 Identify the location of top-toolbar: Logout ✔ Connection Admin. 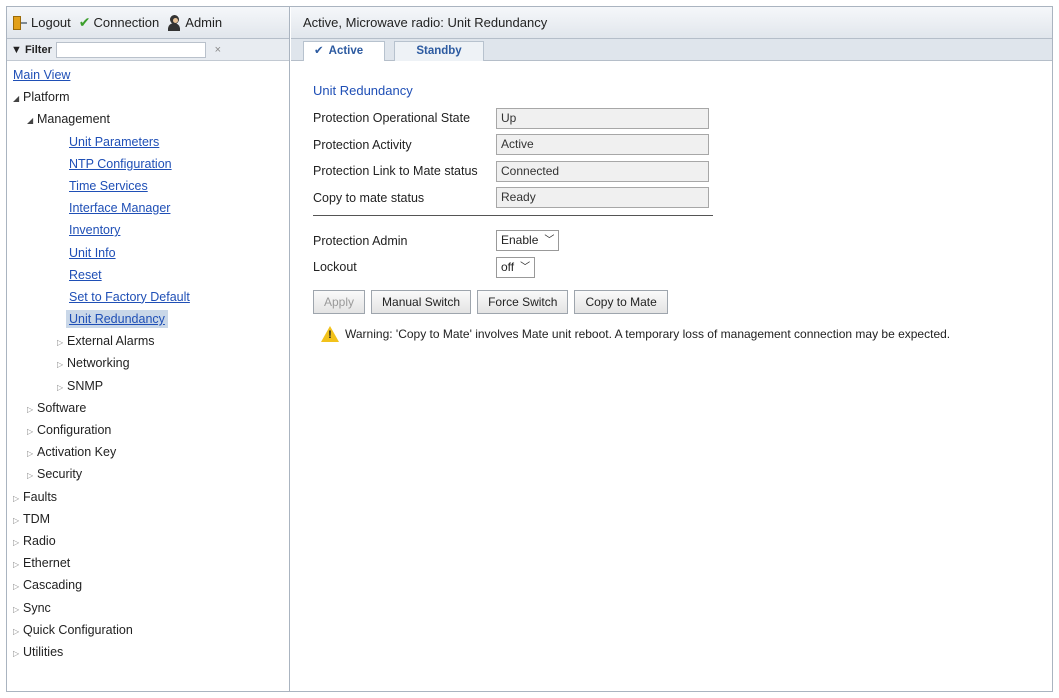
(148, 23).